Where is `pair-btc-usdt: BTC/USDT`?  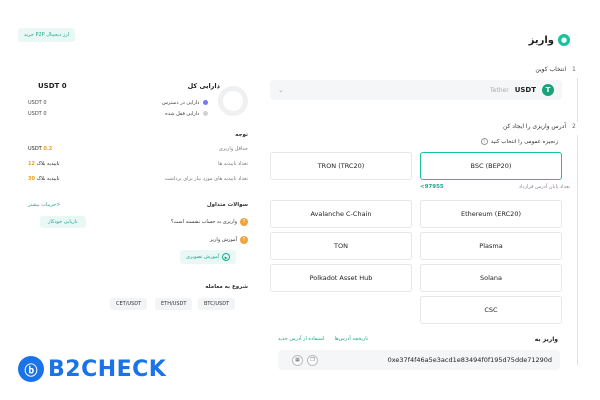
pair-btc-usdt: BTC/USDT is located at coordinates (217, 304).